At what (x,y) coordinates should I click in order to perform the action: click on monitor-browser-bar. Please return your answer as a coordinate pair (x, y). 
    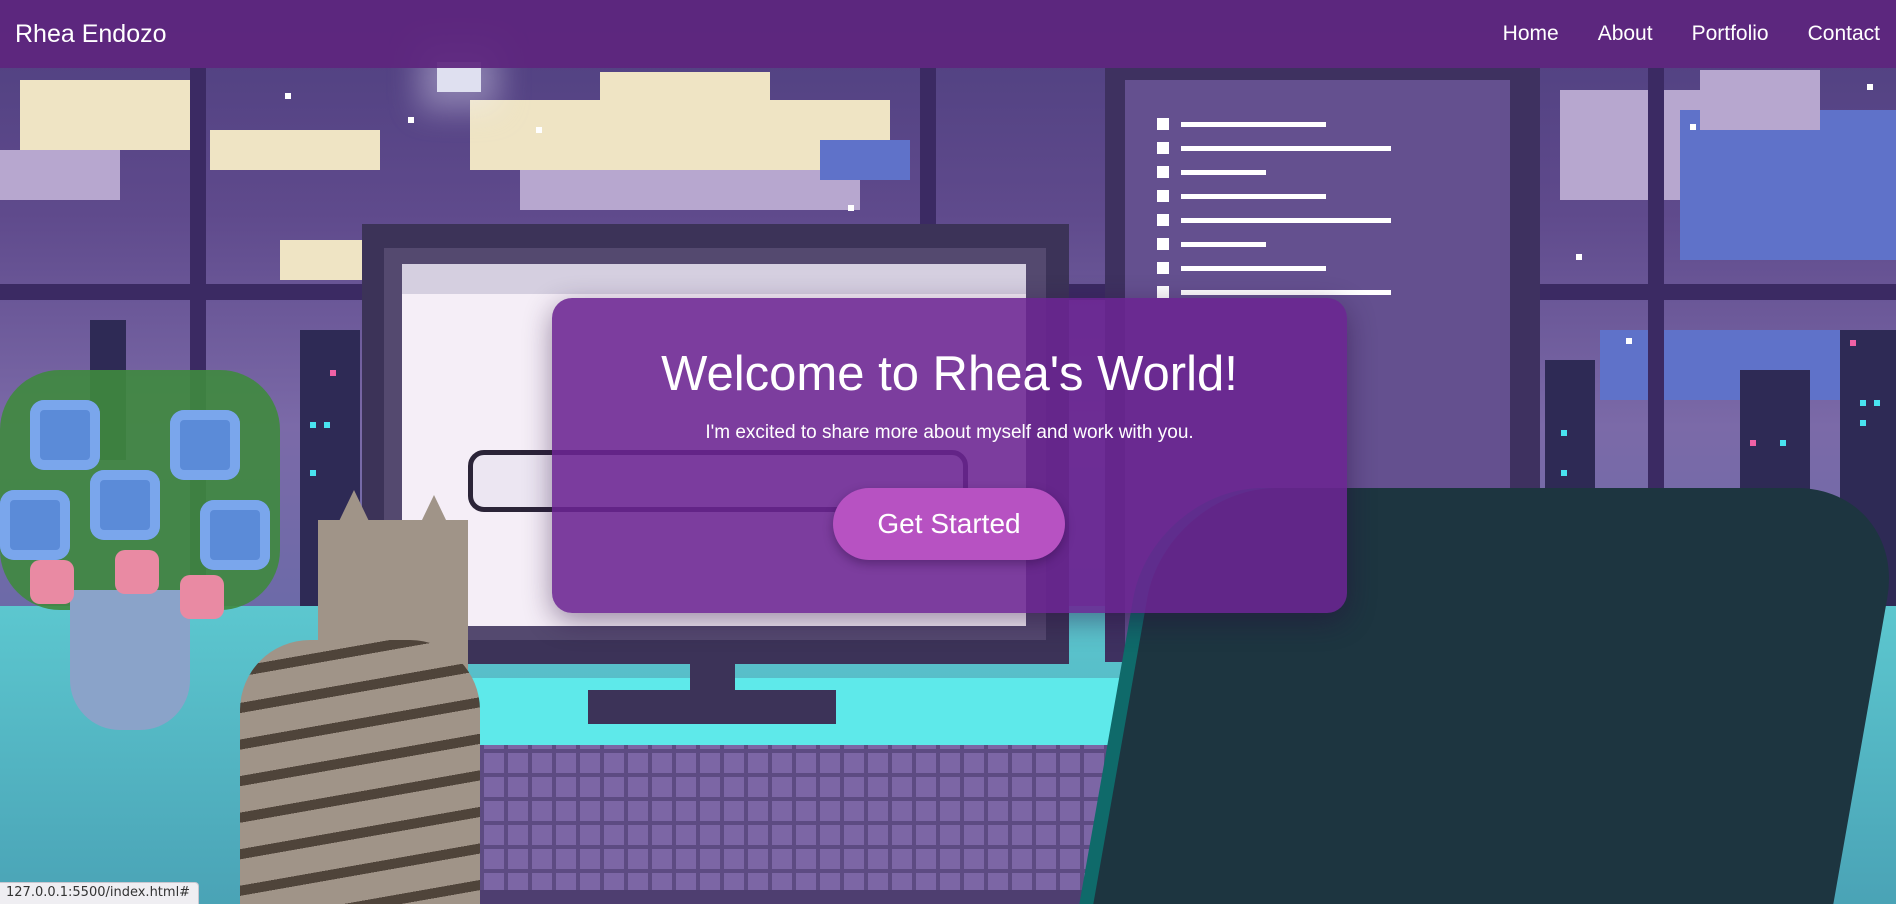
    Looking at the image, I should click on (714, 279).